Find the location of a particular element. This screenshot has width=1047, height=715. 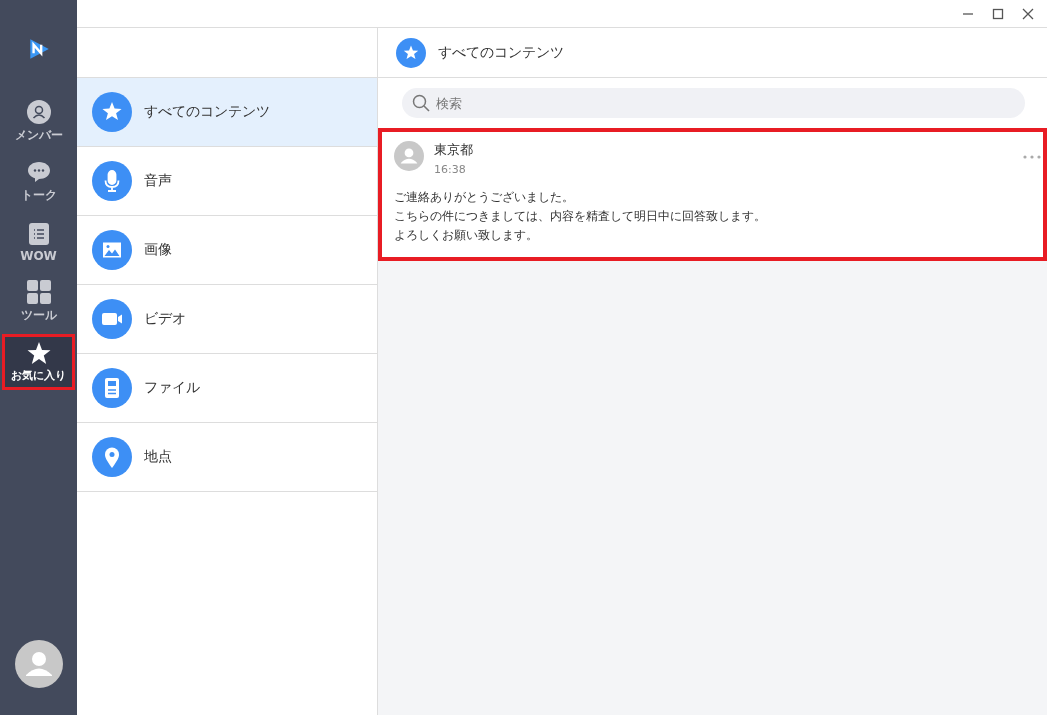

nav-item: WOW is located at coordinates (38, 242).